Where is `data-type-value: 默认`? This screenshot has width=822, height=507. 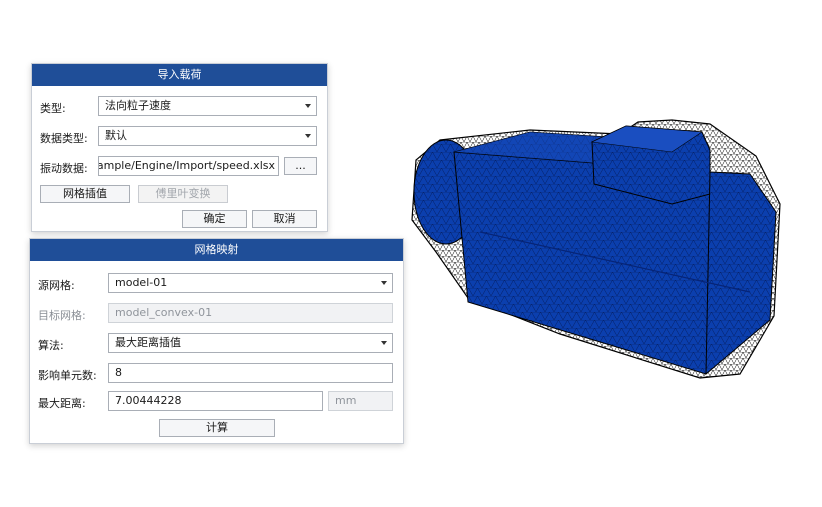 data-type-value: 默认 is located at coordinates (116, 135).